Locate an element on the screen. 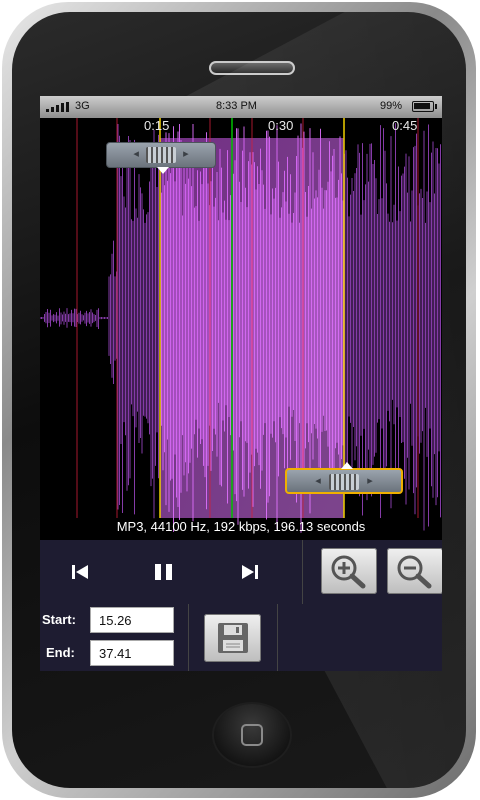 Image resolution: width=480 pixels, height=800 pixels. save-icon is located at coordinates (233, 638).